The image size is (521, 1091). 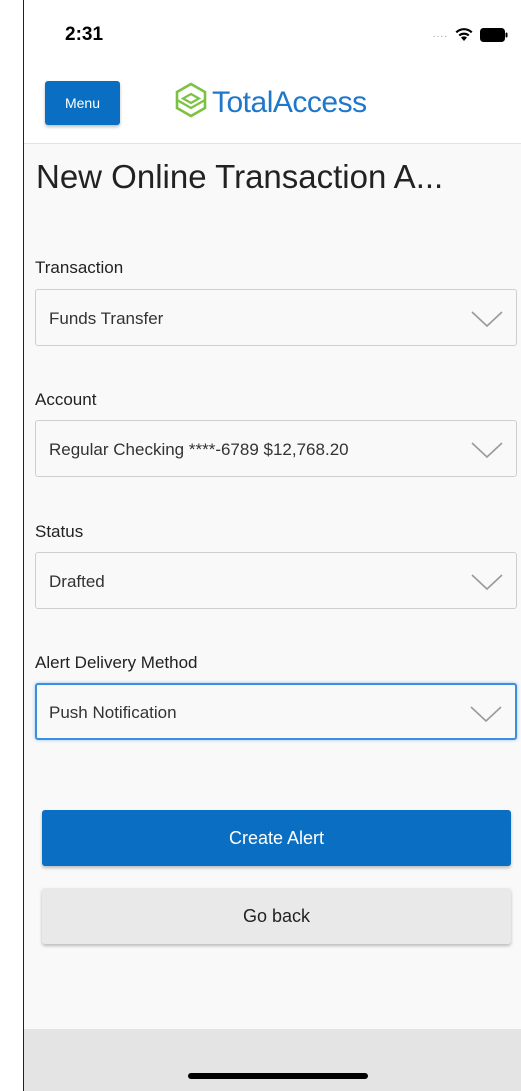 I want to click on wifi-icon, so click(x=464, y=34).